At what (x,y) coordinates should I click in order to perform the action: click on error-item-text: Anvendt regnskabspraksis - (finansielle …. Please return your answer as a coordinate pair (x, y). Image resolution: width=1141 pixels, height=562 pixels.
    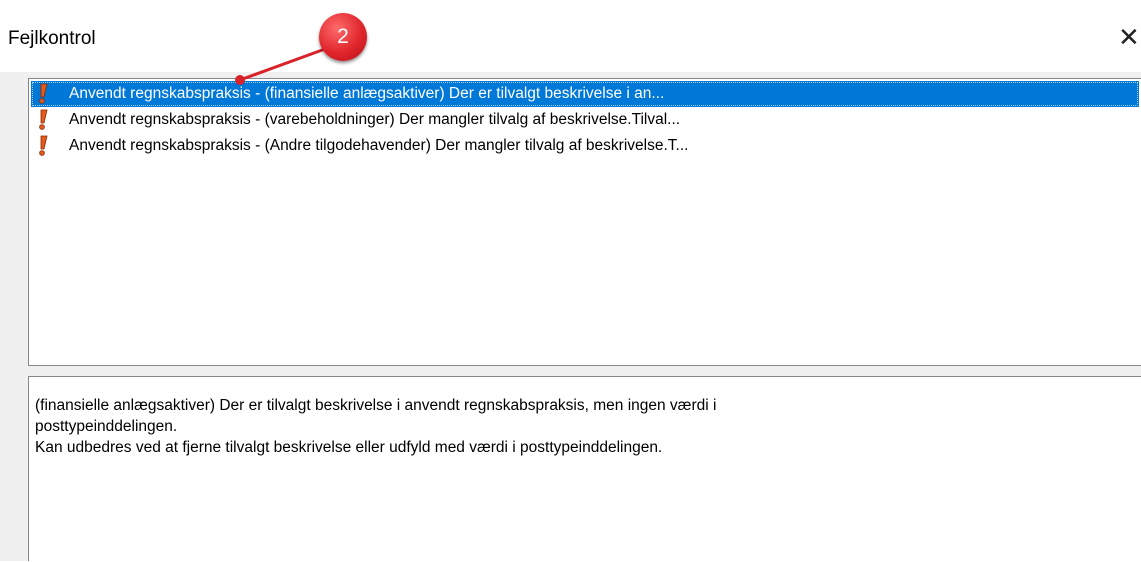
    Looking at the image, I should click on (367, 93).